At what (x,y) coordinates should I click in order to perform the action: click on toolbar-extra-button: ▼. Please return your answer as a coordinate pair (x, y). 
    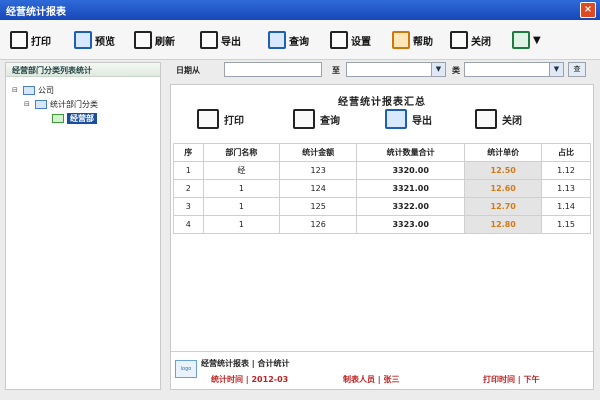
    Looking at the image, I should click on (526, 40).